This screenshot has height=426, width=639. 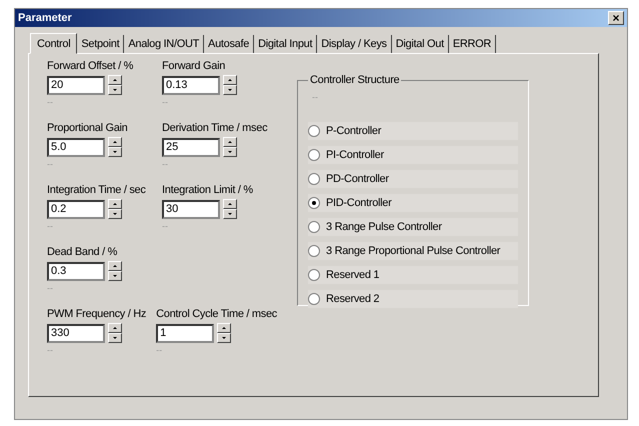 I want to click on radio-option: Reserved 1, so click(x=413, y=275).